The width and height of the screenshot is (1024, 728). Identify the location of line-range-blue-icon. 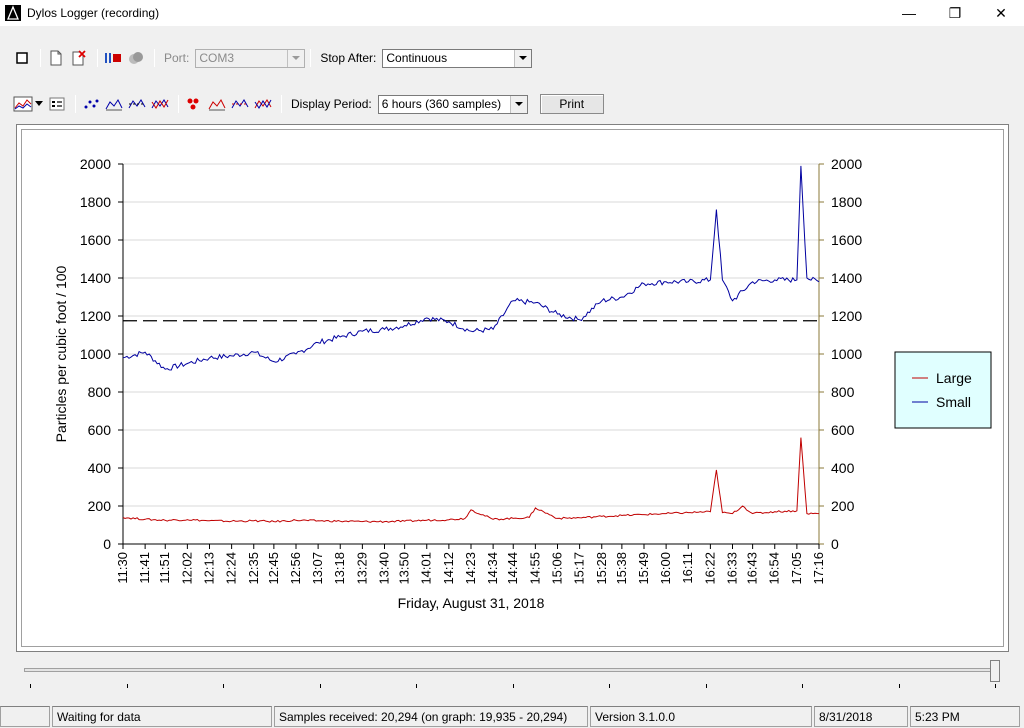
(160, 104).